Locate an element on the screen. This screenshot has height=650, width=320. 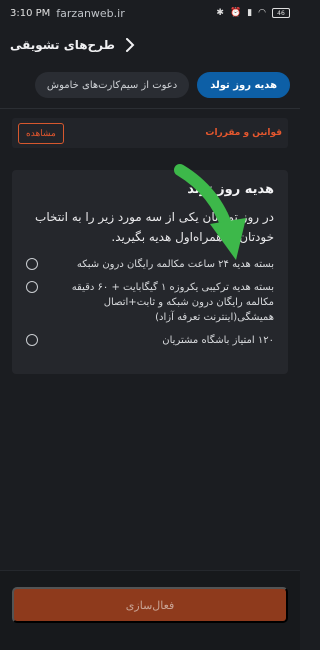
clock: 3:10 PM is located at coordinates (30, 13).